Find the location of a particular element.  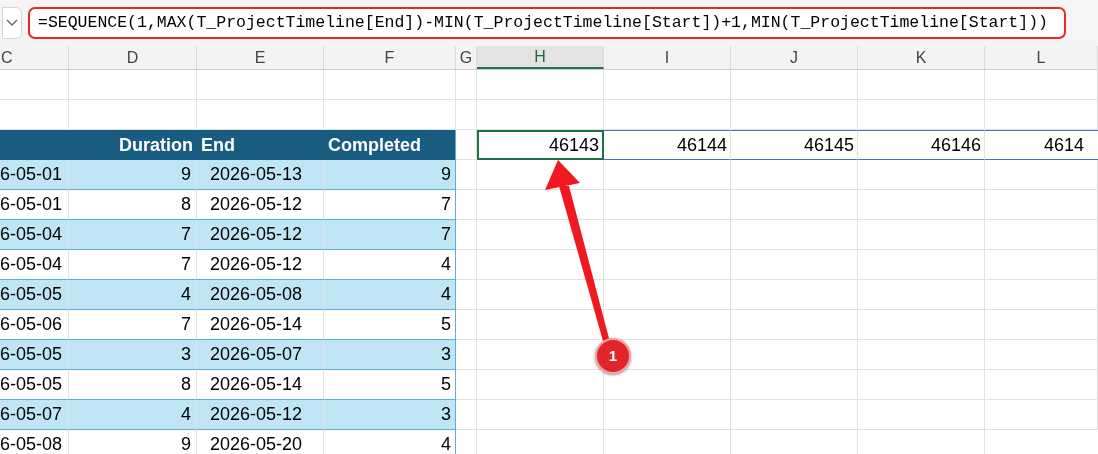

column-header: J is located at coordinates (794, 57).